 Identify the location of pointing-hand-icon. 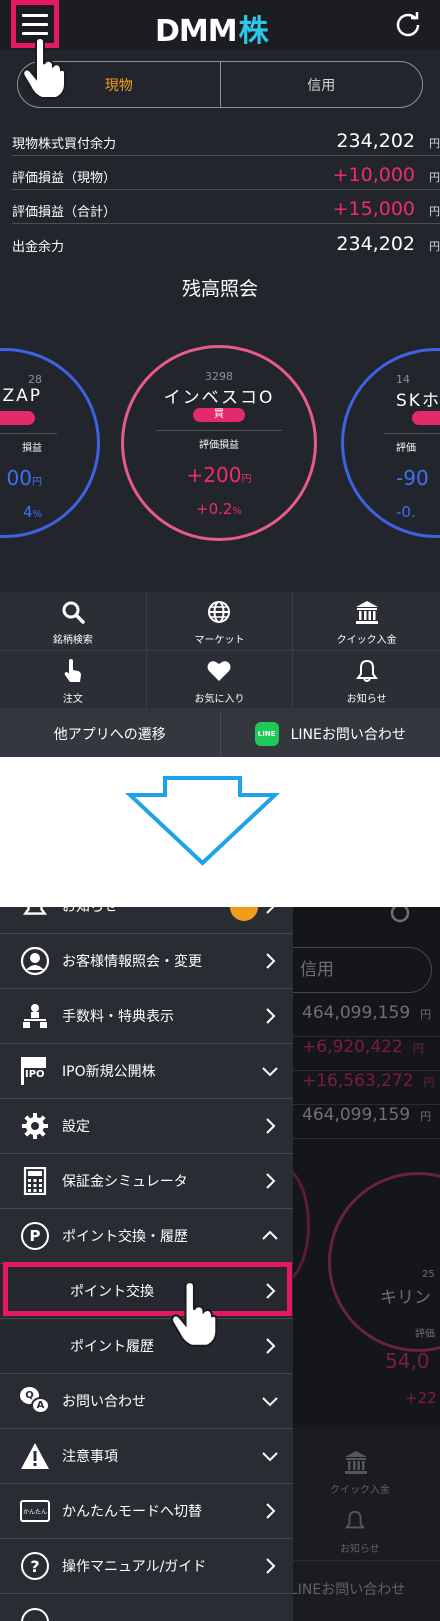
(44, 68).